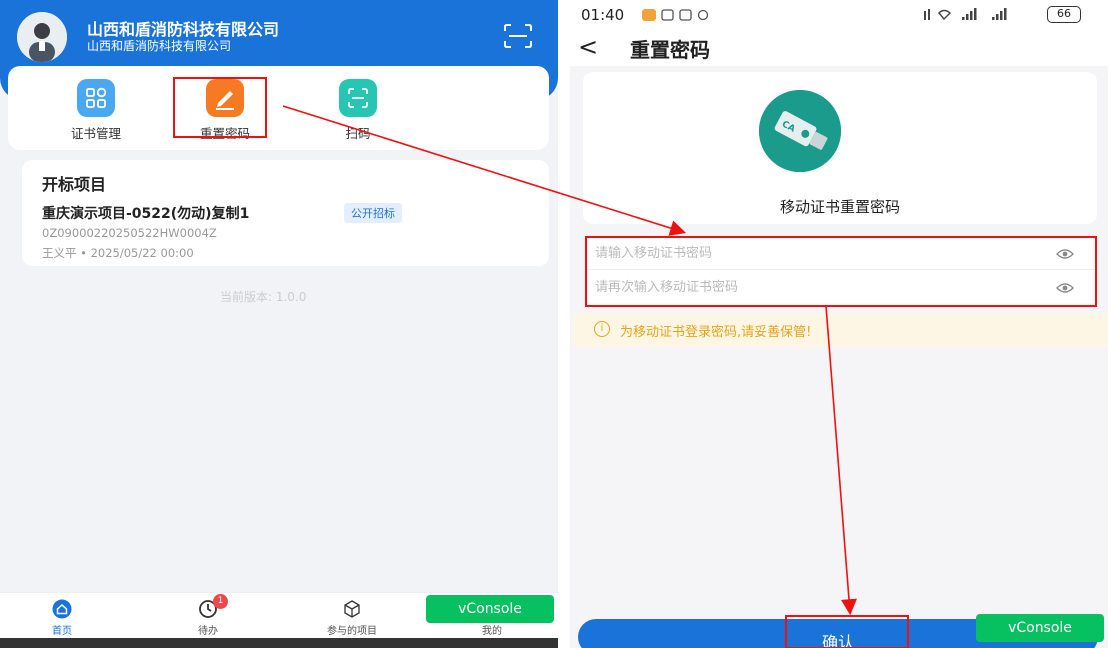 The image size is (1108, 648). Describe the element at coordinates (96, 98) in the screenshot. I see `grid-icon` at that location.